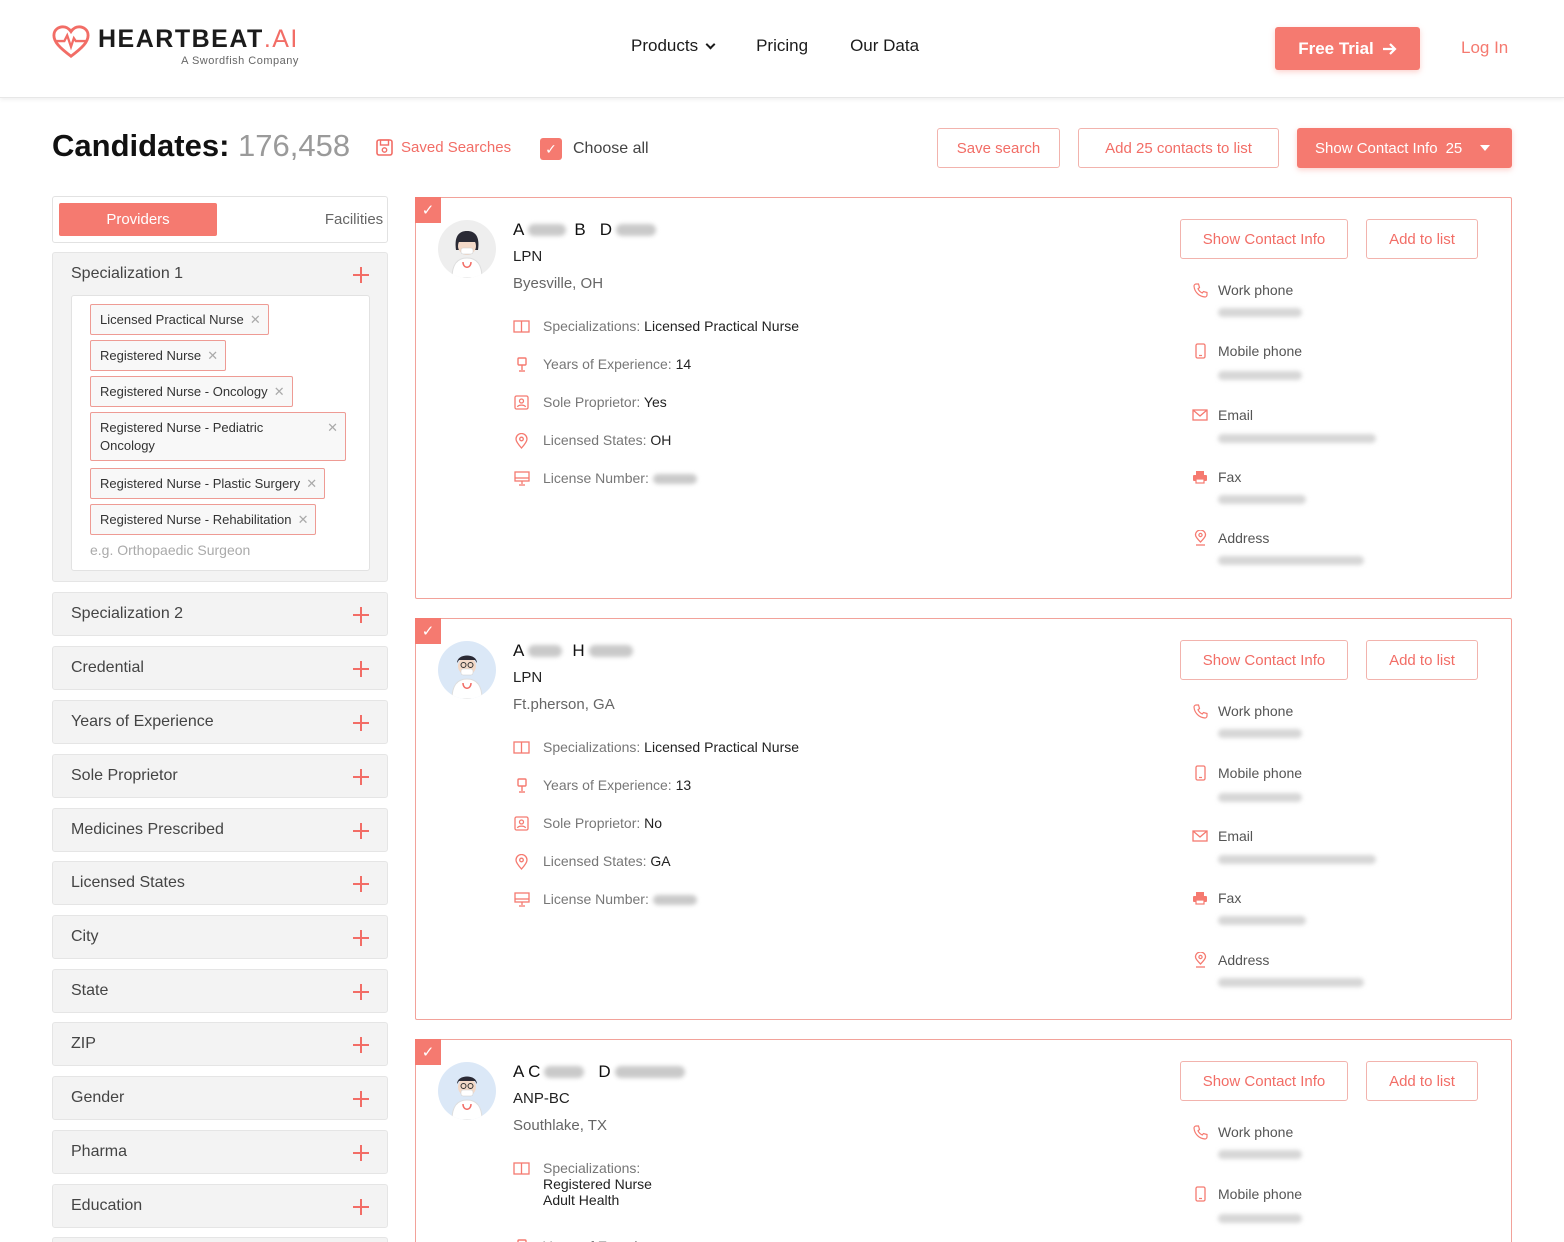 This screenshot has height=1242, width=1564. I want to click on provider-facility-tabs: Providers Facilities, so click(220, 219).